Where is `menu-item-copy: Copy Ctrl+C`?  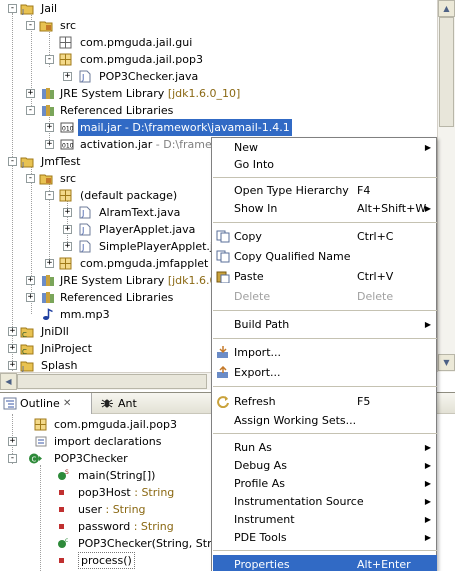 menu-item-copy: Copy Ctrl+C is located at coordinates (325, 236).